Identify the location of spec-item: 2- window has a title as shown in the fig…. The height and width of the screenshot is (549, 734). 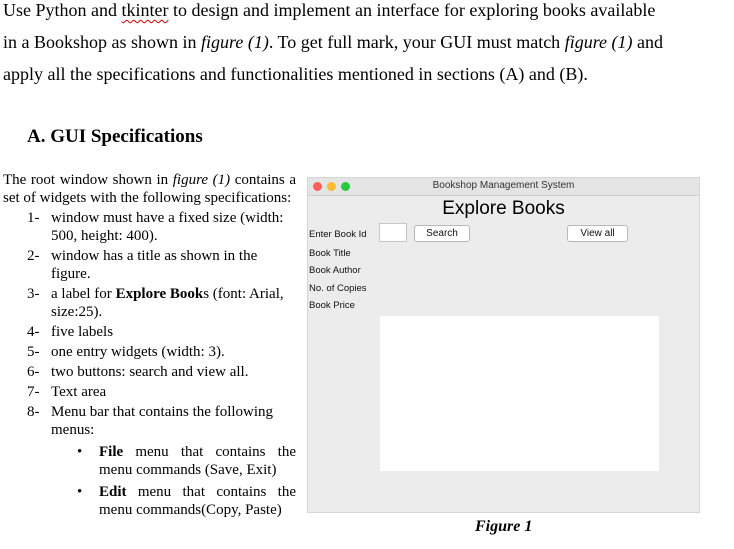
(149, 265).